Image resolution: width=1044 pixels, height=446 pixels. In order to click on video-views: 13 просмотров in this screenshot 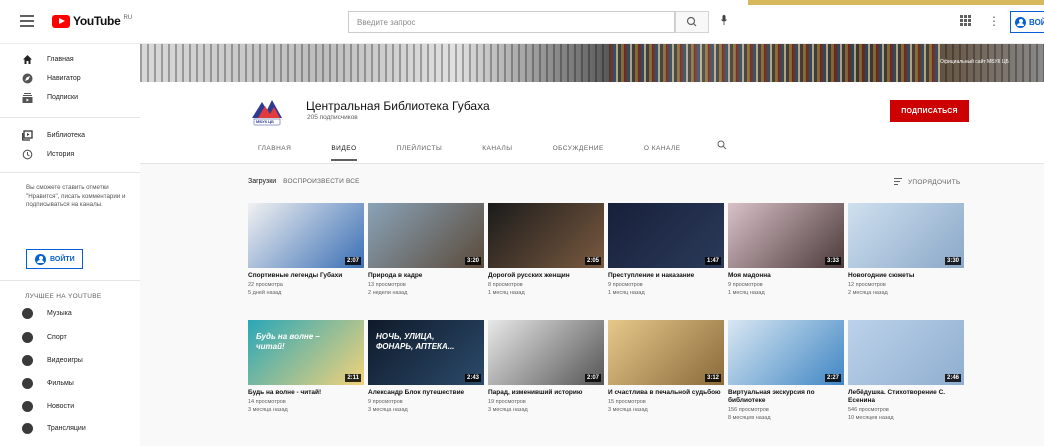, I will do `click(387, 285)`.